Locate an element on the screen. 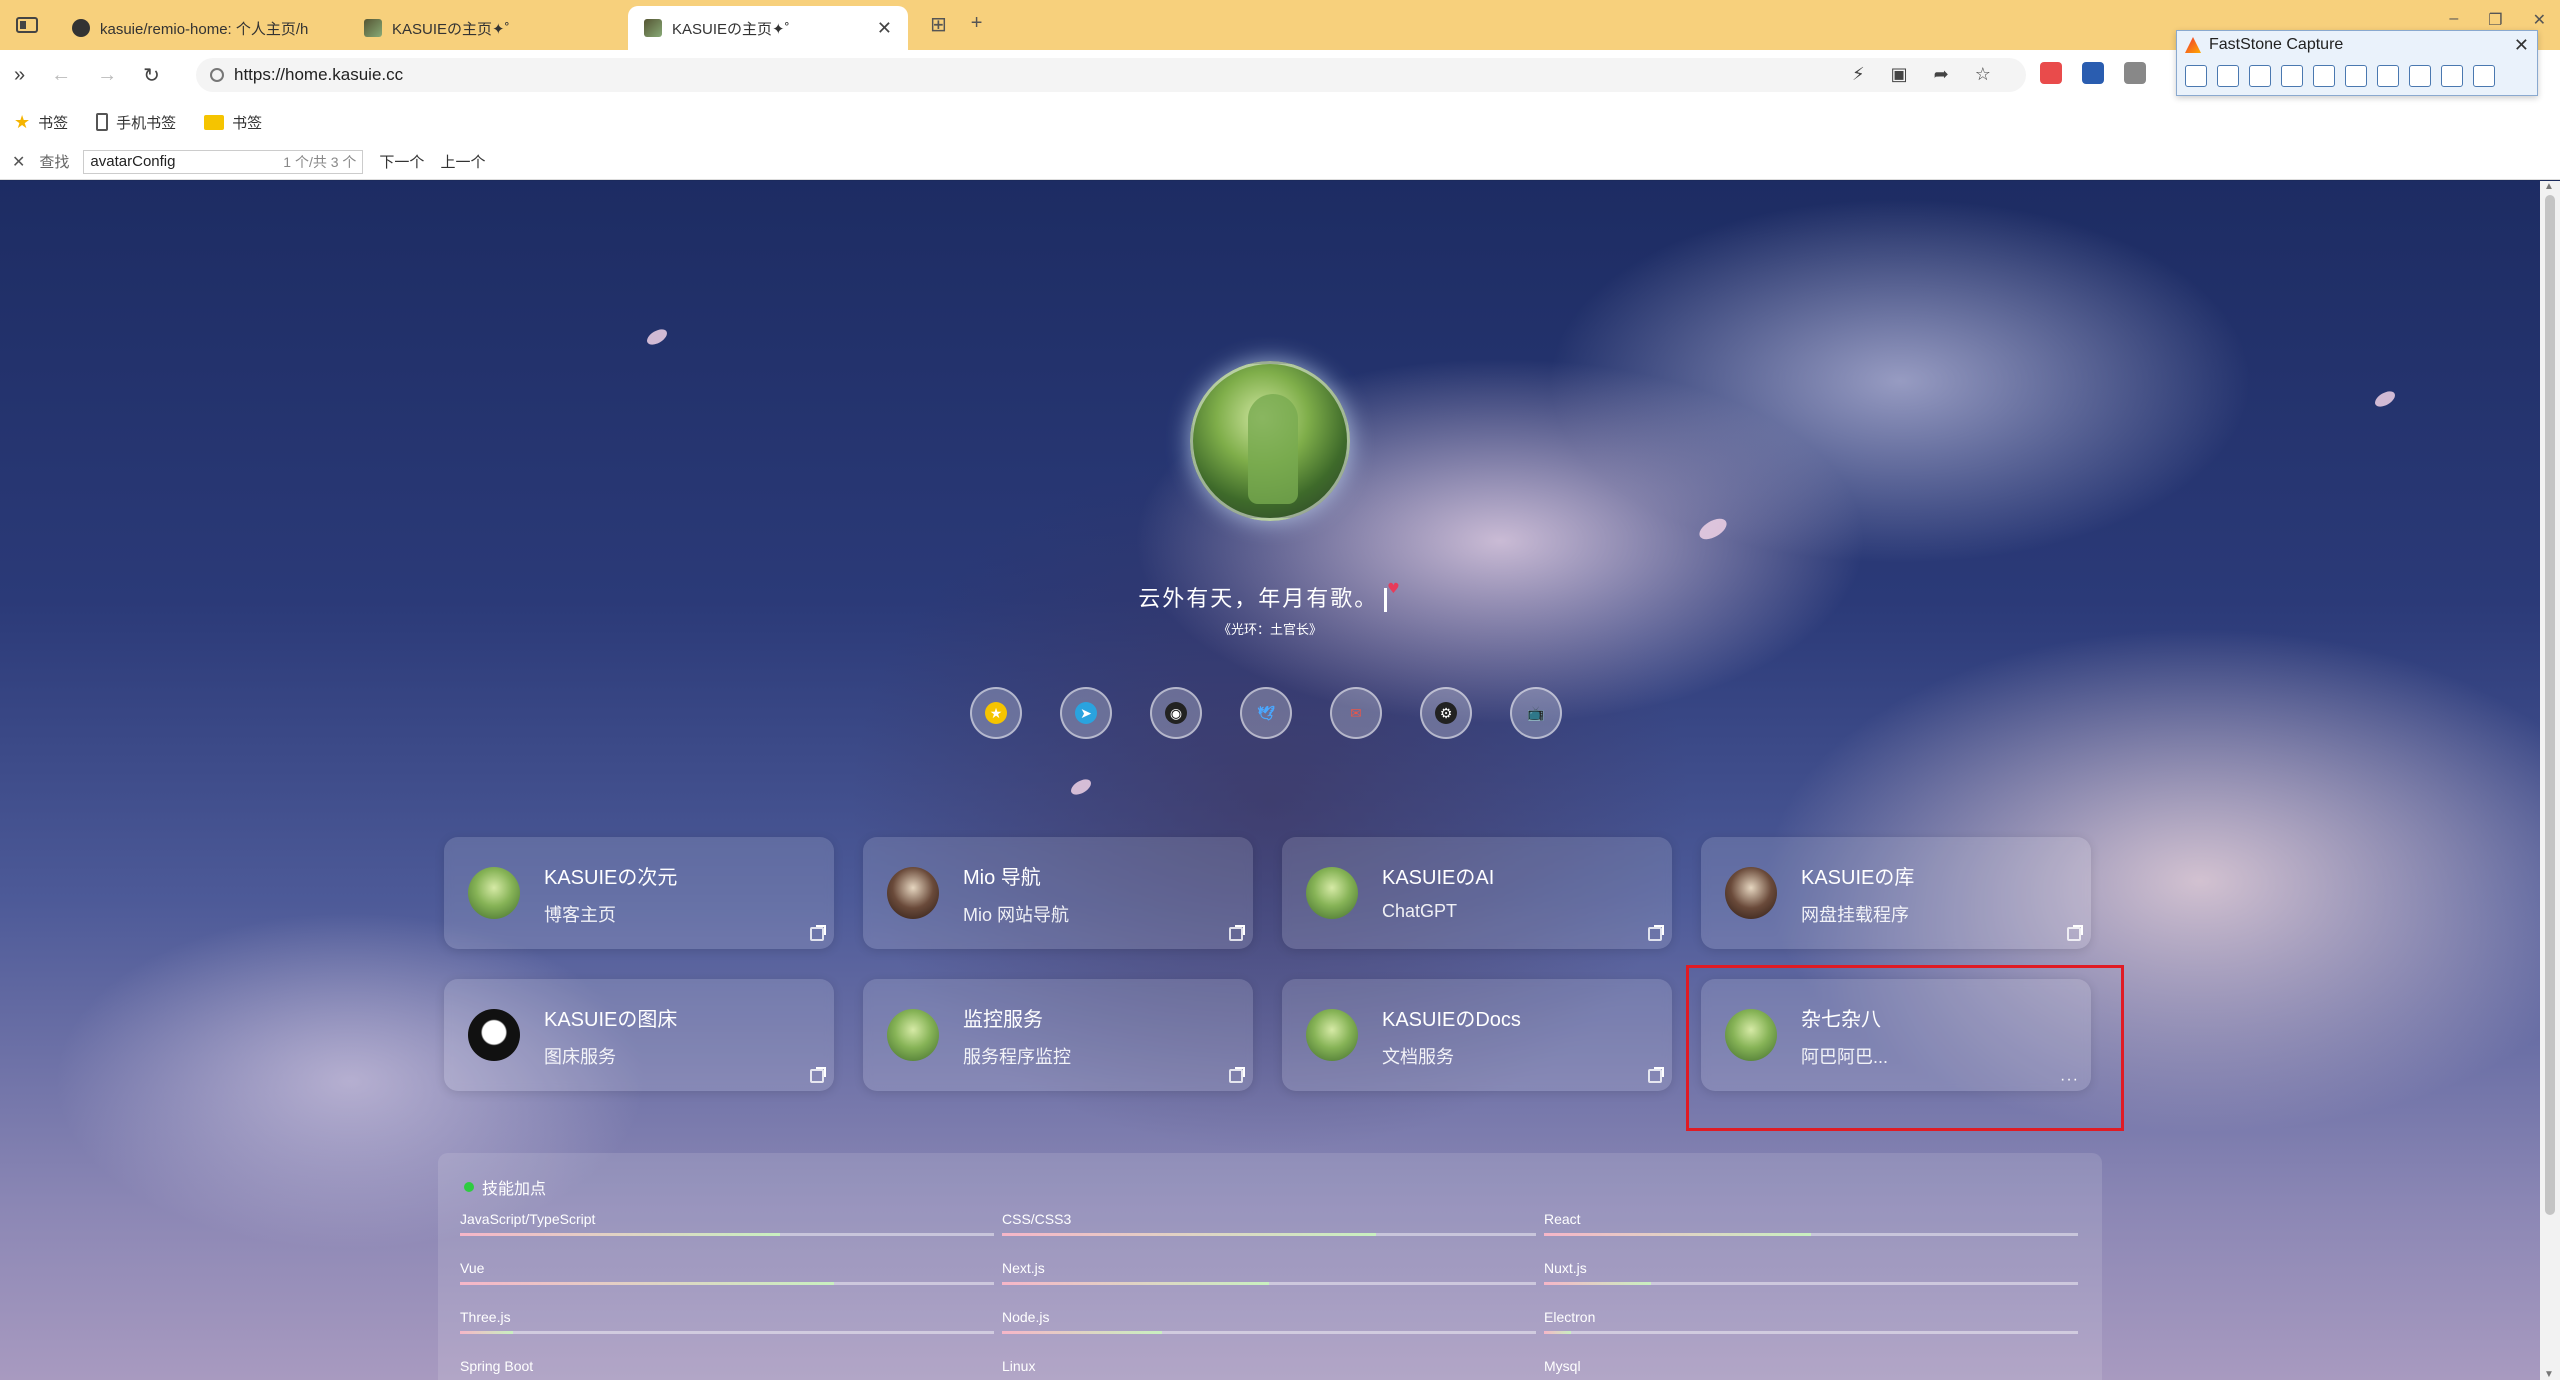 This screenshot has height=1380, width=2560. open-icon is located at coordinates (2196, 76).